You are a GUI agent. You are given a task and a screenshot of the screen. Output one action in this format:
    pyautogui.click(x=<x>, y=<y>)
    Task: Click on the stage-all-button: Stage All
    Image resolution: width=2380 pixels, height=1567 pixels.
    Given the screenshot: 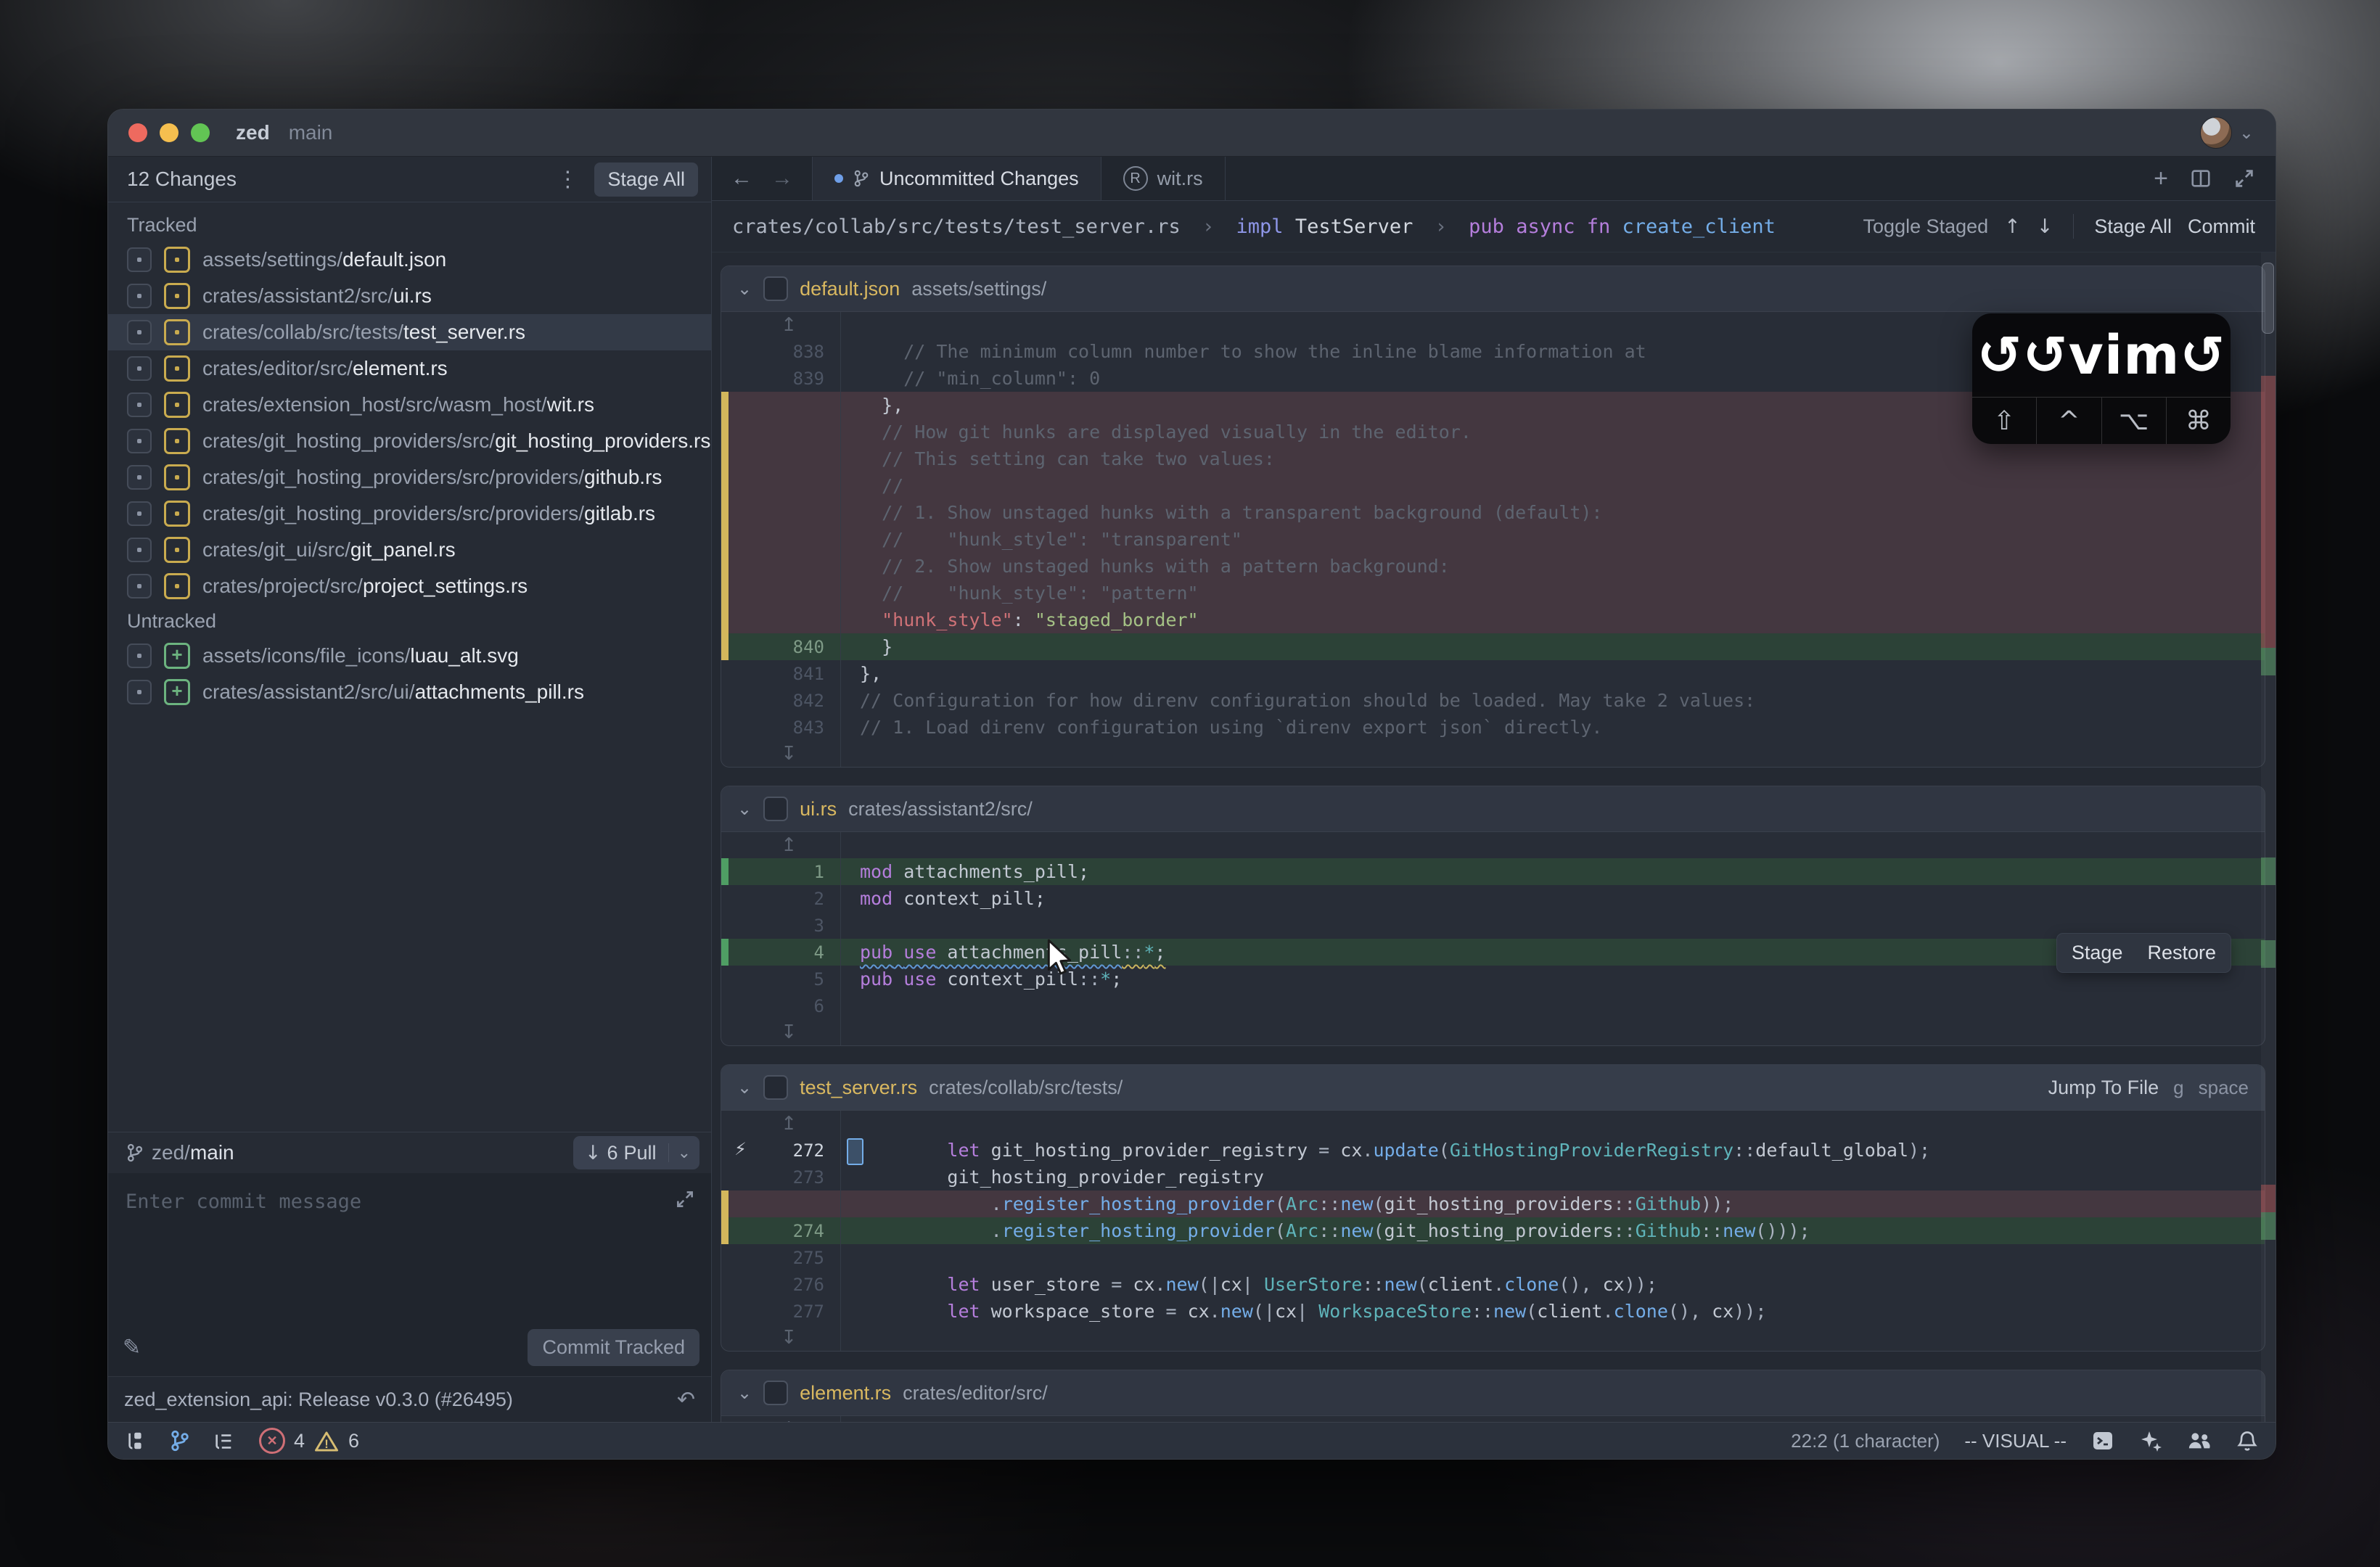 What is the action you would take?
    pyautogui.click(x=646, y=179)
    